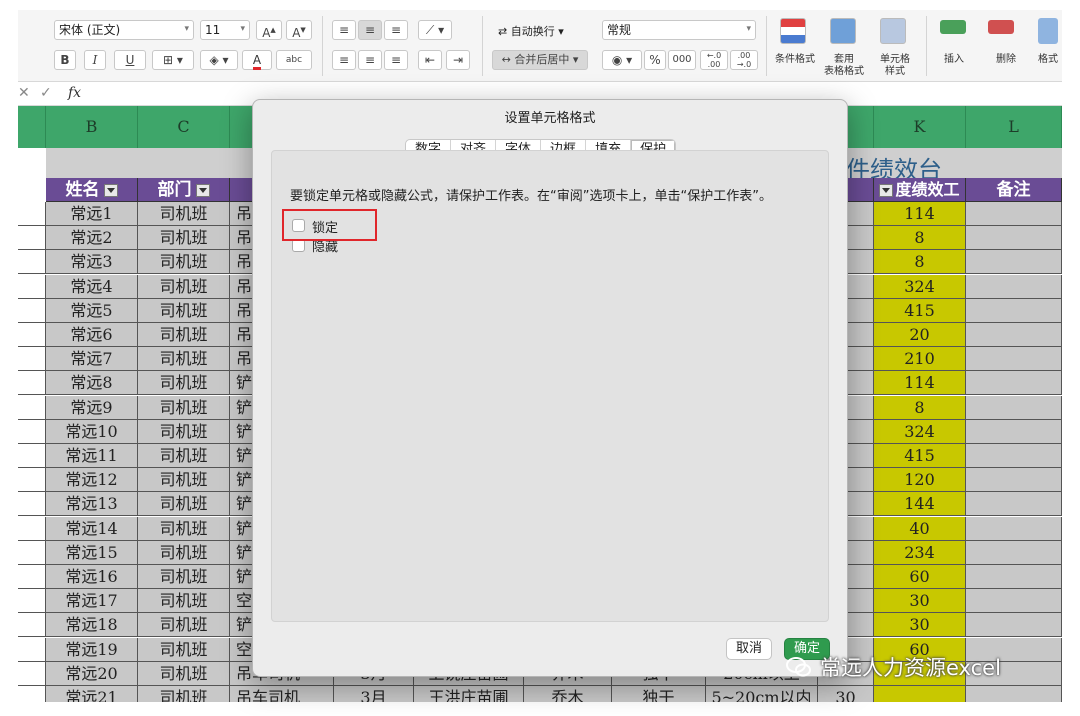 Image resolution: width=1080 pixels, height=716 pixels. What do you see at coordinates (257, 60) in the screenshot?
I see `font-color-button: A` at bounding box center [257, 60].